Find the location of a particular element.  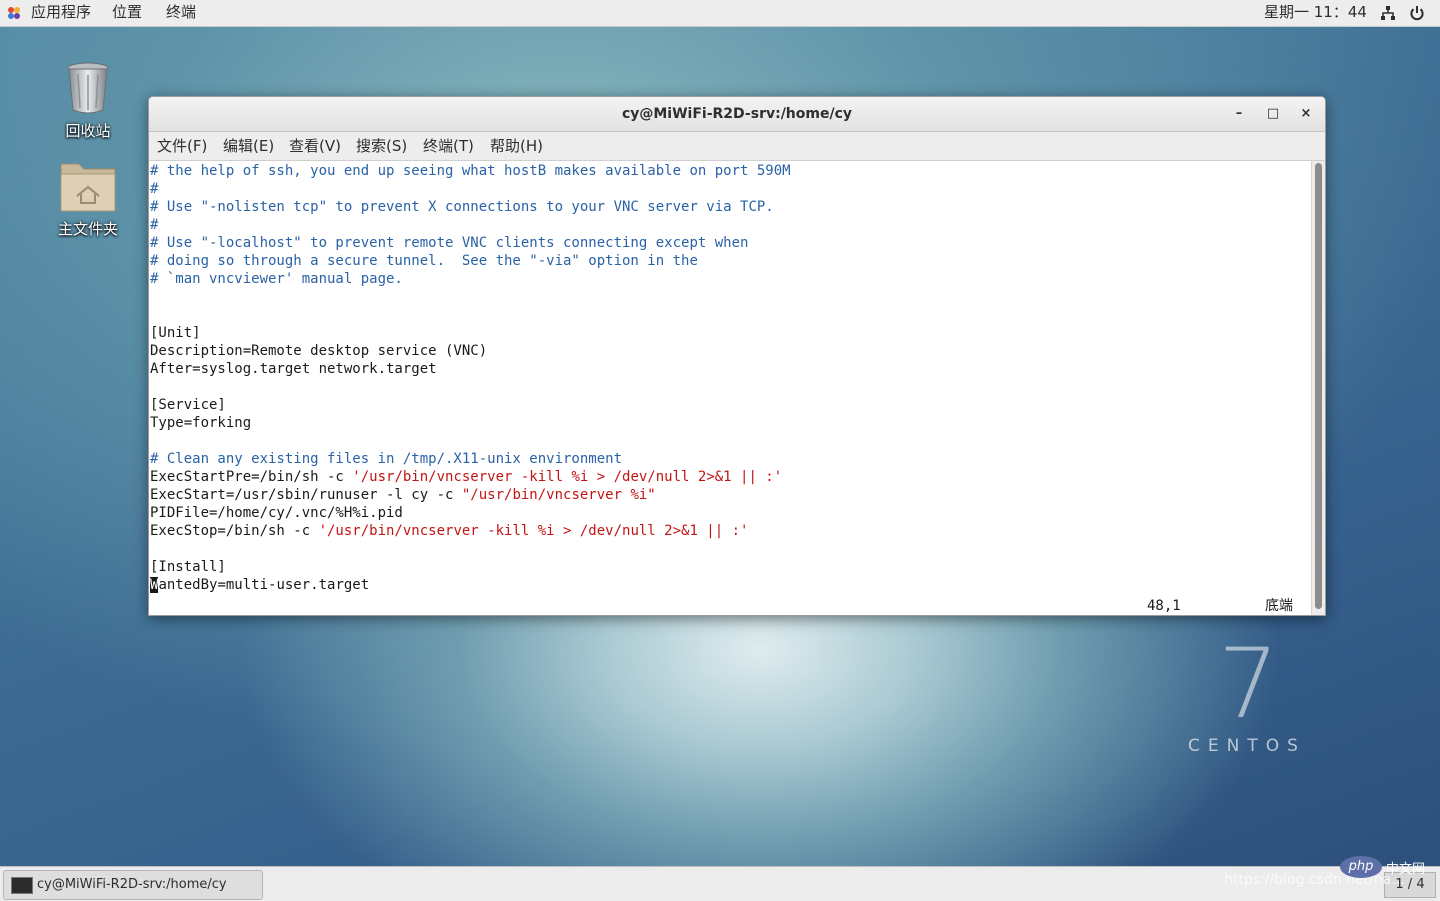

menu-file: 文件(F) is located at coordinates (182, 146).